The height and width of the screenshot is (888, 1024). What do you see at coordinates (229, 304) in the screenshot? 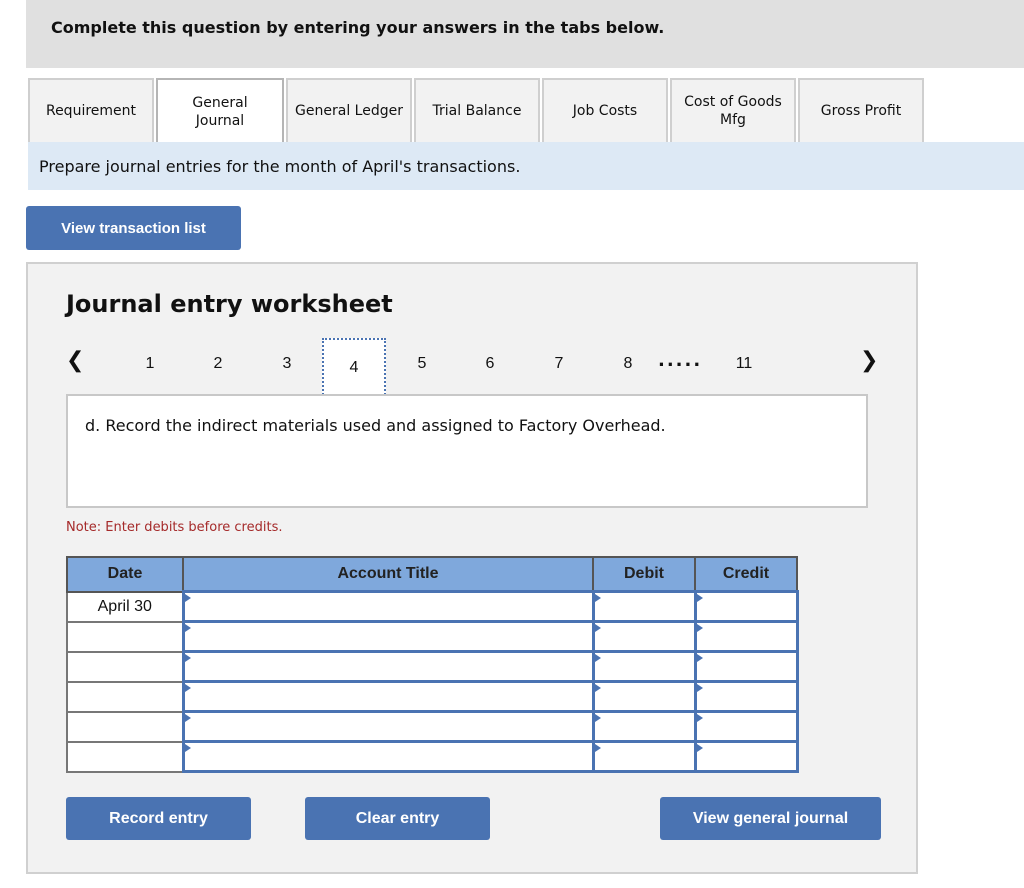
I see `worksheet-title: Journal entry worksheet` at bounding box center [229, 304].